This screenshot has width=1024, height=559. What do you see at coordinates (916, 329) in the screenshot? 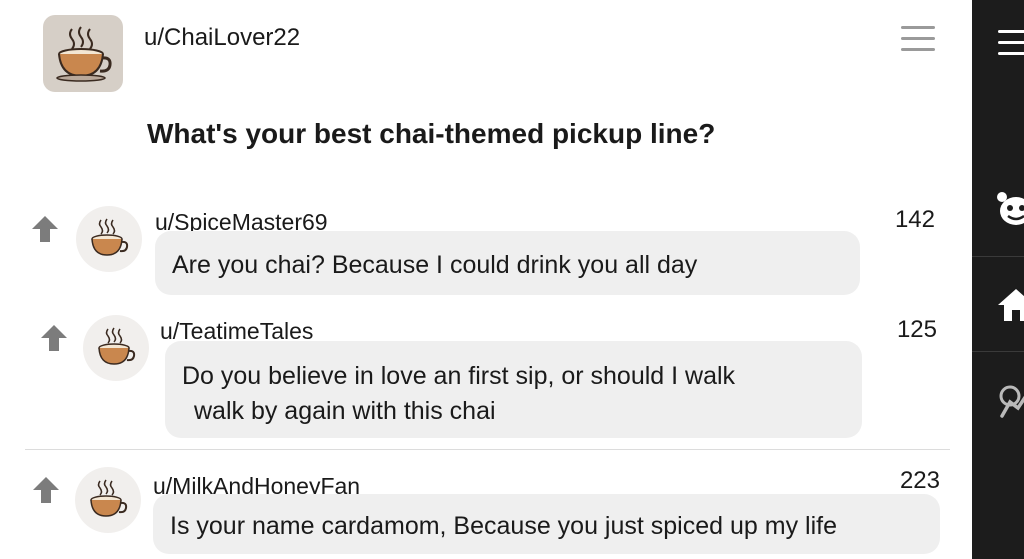
I see `comment-score: 125` at bounding box center [916, 329].